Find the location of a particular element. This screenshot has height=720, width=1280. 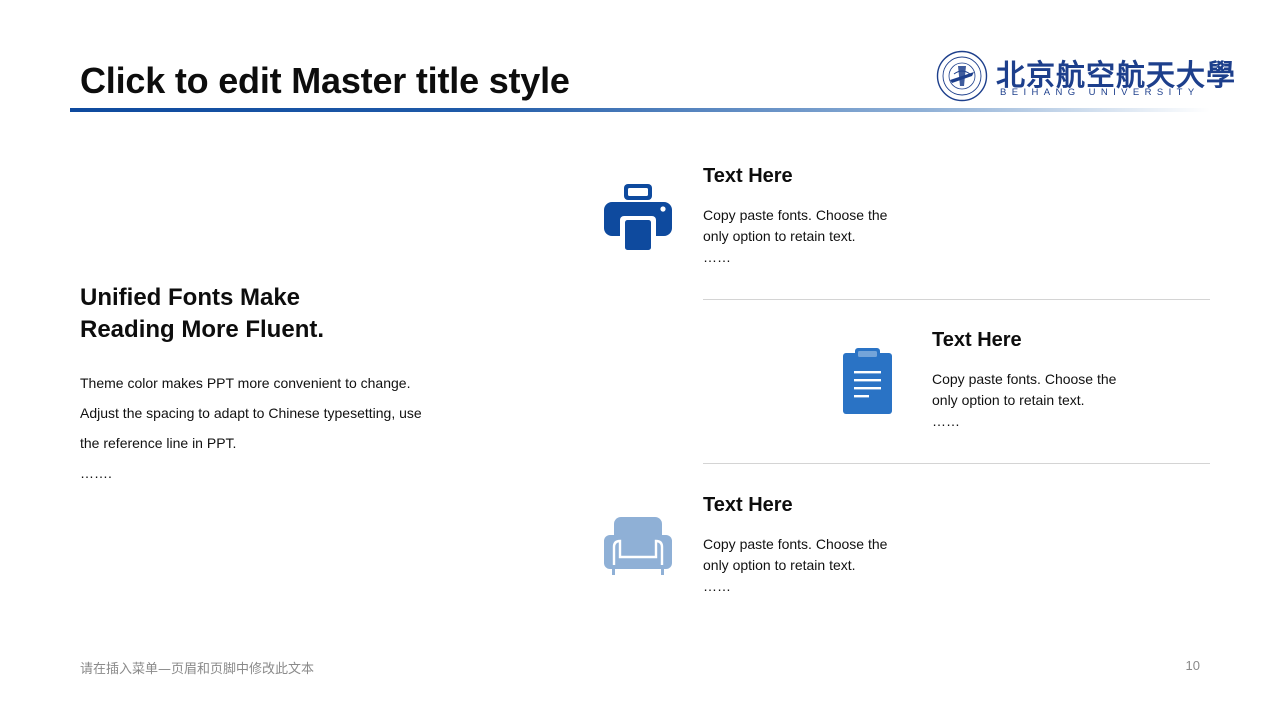

title-underline is located at coordinates (640, 110).